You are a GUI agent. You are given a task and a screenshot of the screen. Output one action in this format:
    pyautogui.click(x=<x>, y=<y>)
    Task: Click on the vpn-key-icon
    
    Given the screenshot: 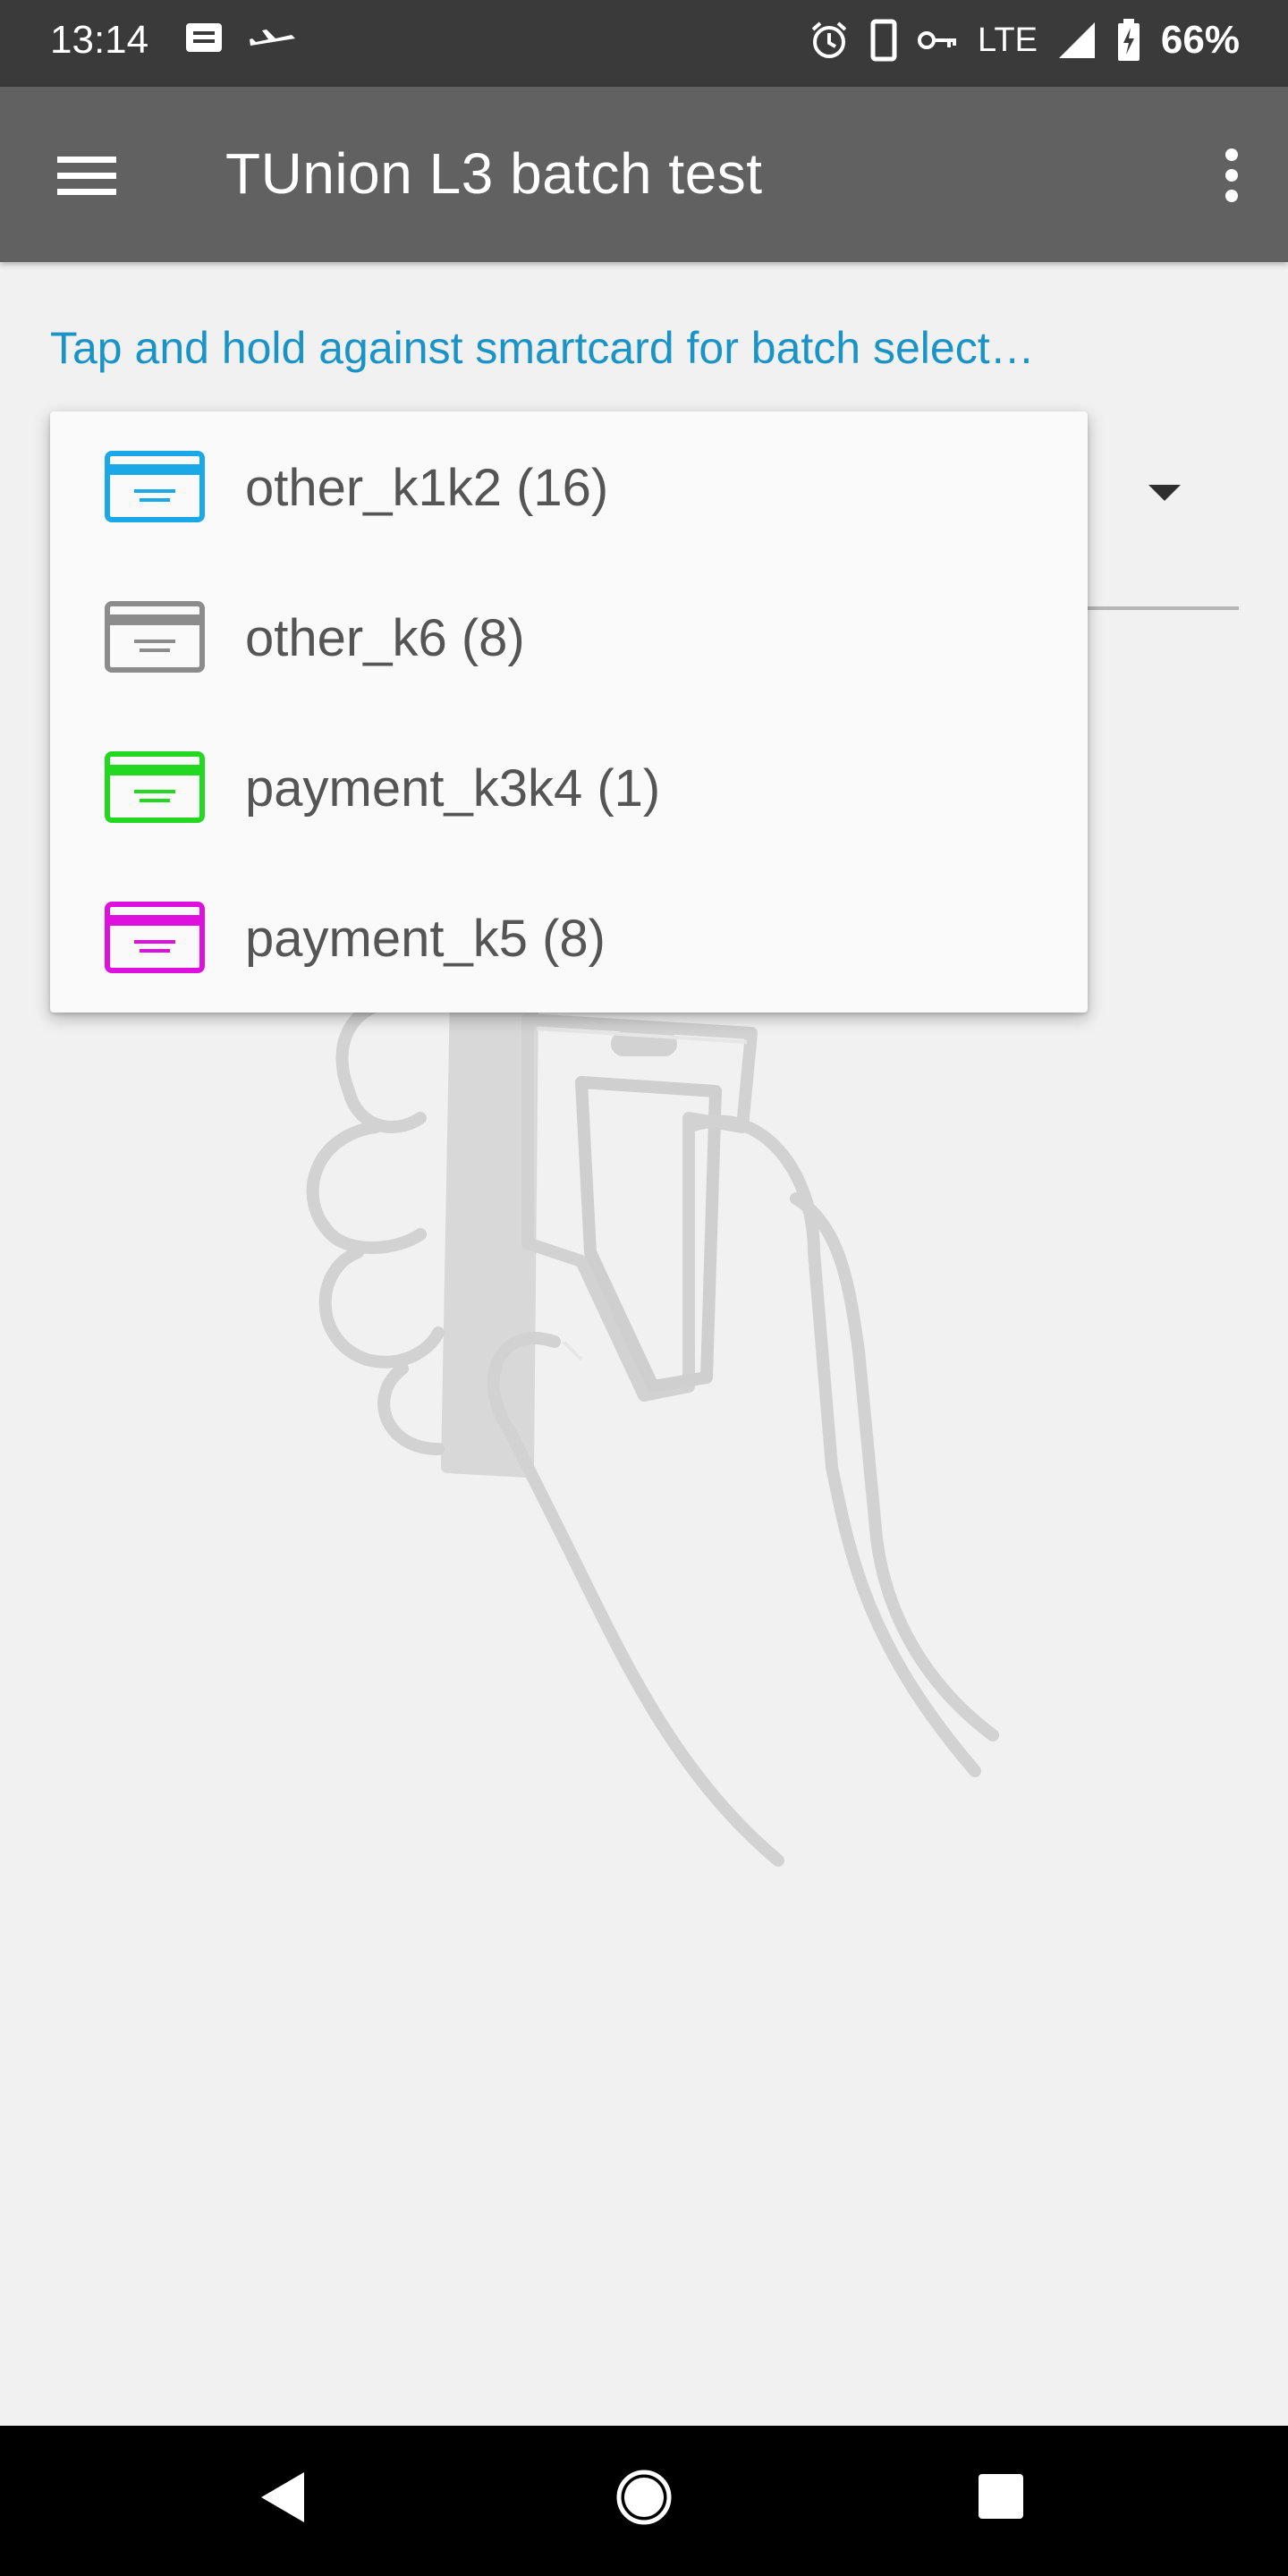 What is the action you would take?
    pyautogui.click(x=937, y=40)
    